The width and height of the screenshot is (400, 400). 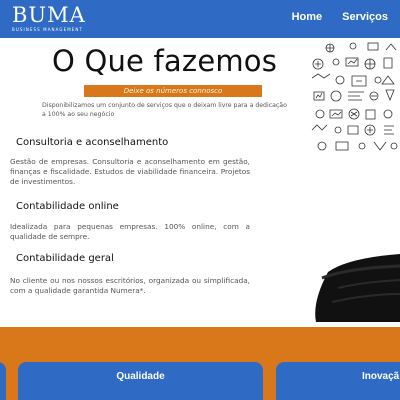 I want to click on main-nav: Home Serviços, so click(x=340, y=17).